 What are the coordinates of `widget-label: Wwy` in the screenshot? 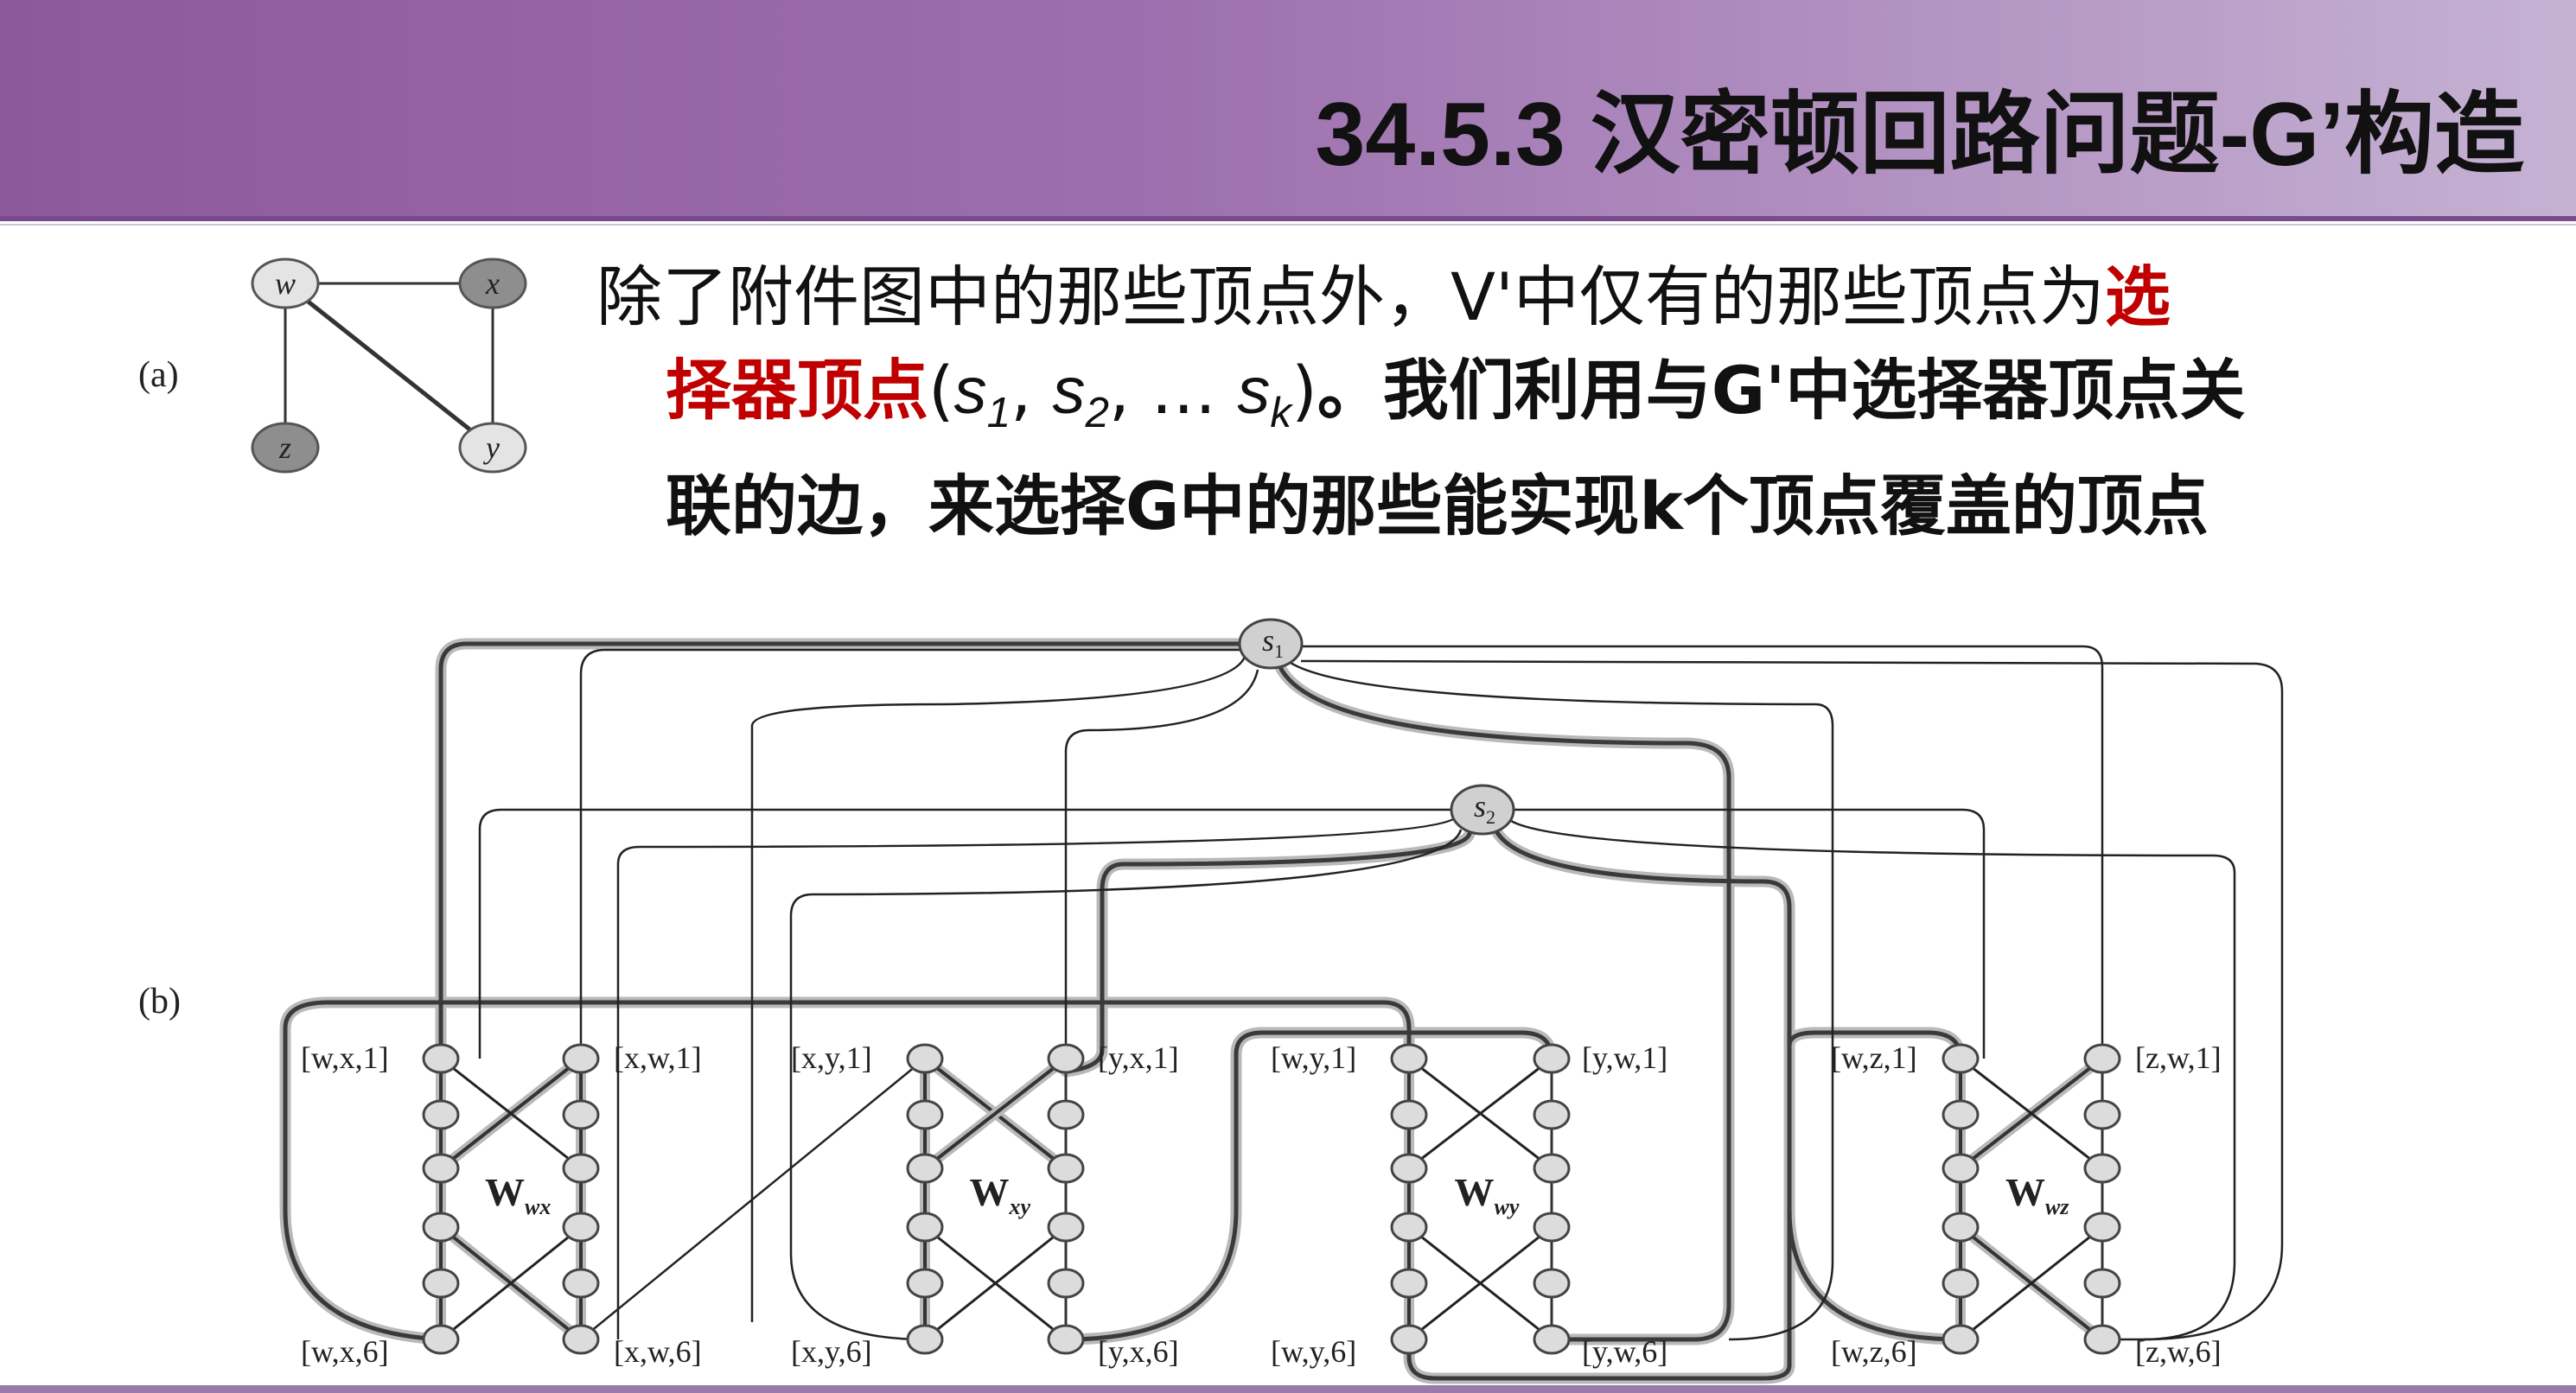 It's located at (1487, 1194).